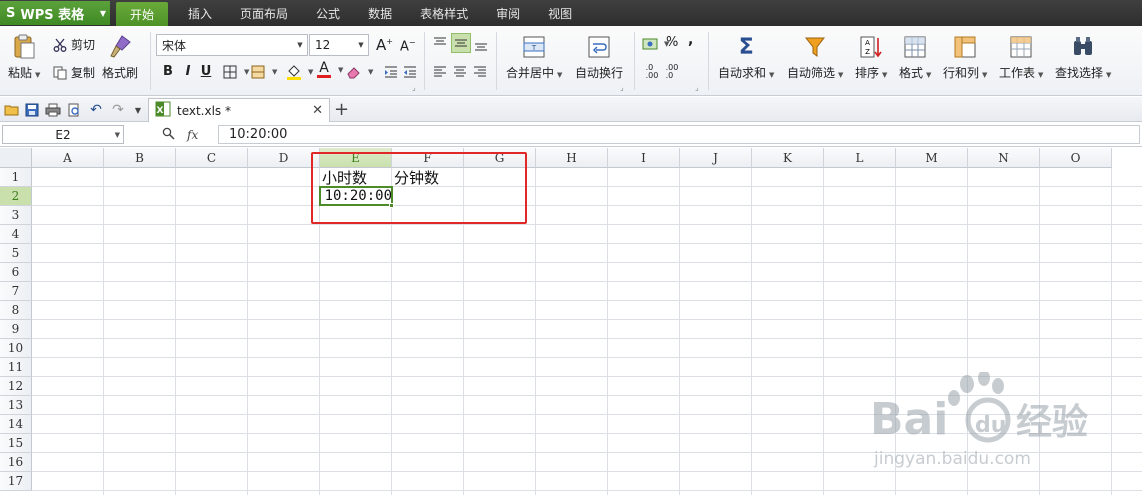 The width and height of the screenshot is (1142, 495). What do you see at coordinates (16, 405) in the screenshot?
I see `row-header-13: 13` at bounding box center [16, 405].